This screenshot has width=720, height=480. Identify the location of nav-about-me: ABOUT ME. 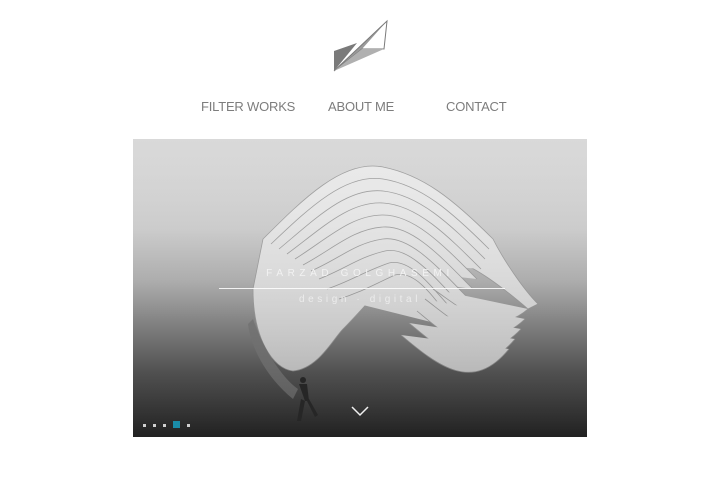
(361, 106).